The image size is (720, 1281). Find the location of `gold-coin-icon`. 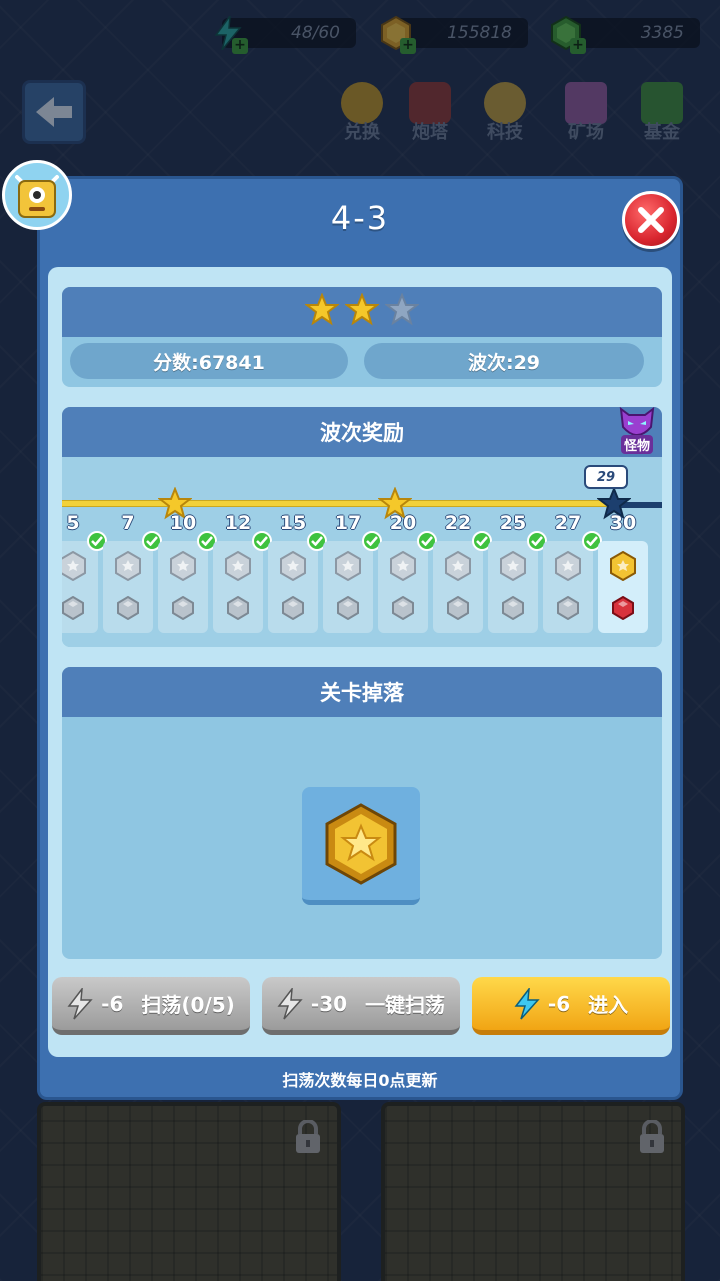

gold-coin-icon is located at coordinates (361, 843).